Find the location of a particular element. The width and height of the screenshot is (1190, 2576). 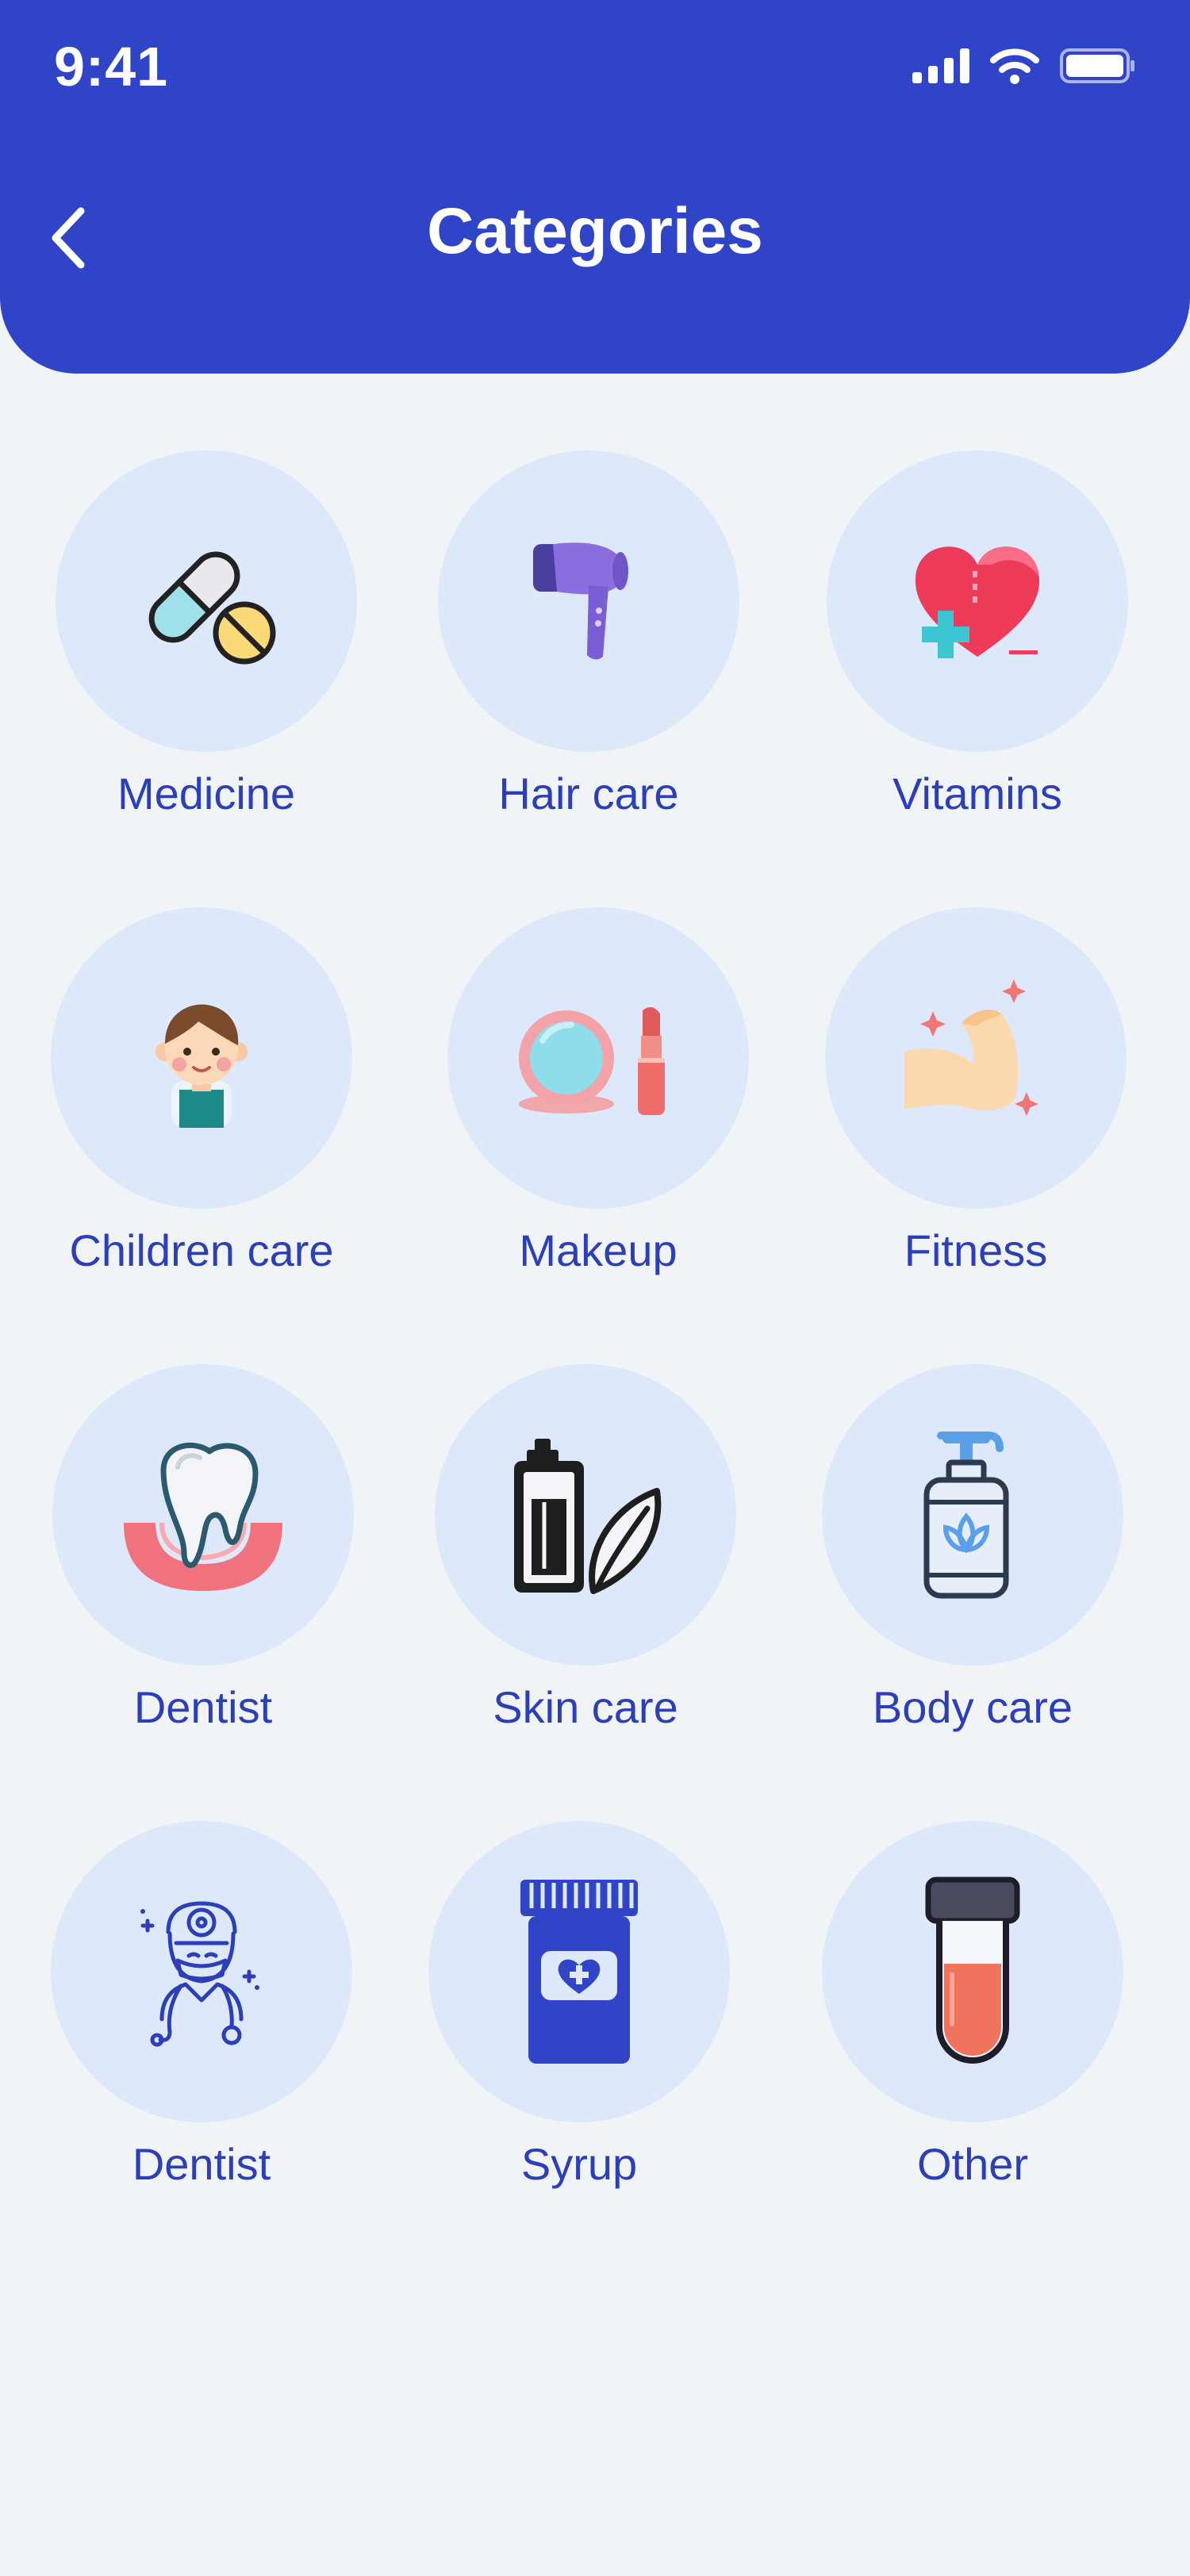

doctor-icon is located at coordinates (199, 1974).